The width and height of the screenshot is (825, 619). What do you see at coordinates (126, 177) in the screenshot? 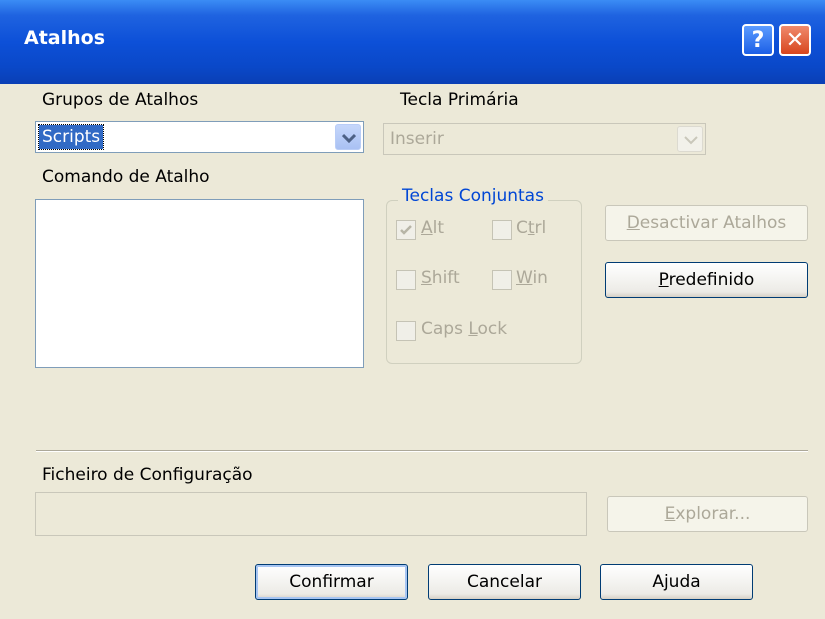
I see `command-label: Comando de Atalho` at bounding box center [126, 177].